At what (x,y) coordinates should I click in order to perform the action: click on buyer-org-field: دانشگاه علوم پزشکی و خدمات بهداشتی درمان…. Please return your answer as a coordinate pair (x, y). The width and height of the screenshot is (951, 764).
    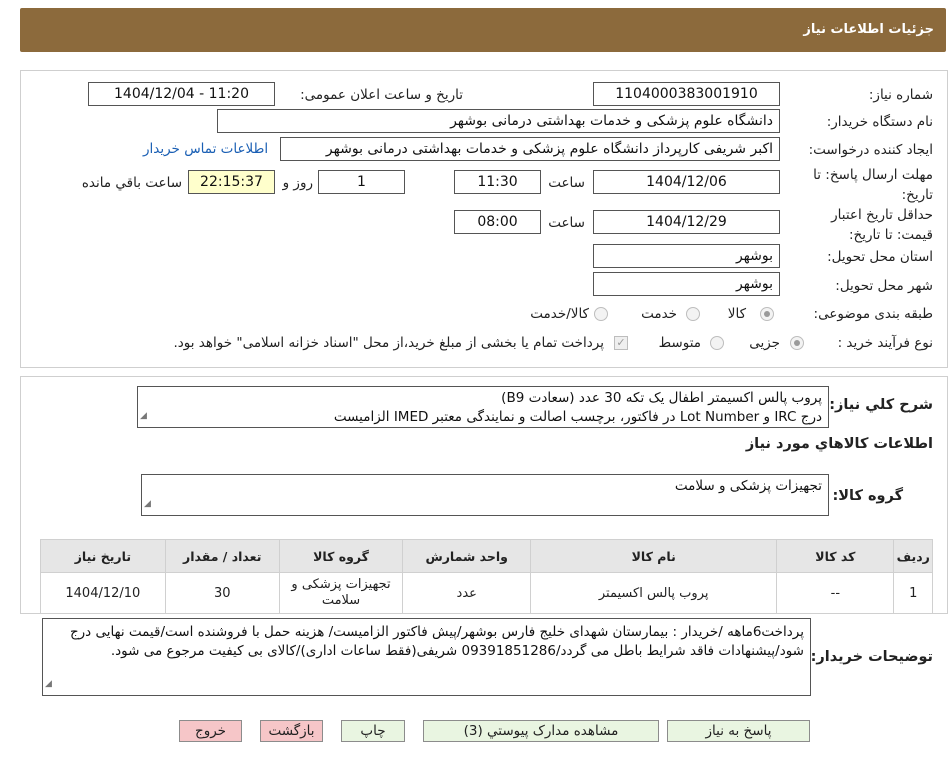
    Looking at the image, I should click on (498, 121).